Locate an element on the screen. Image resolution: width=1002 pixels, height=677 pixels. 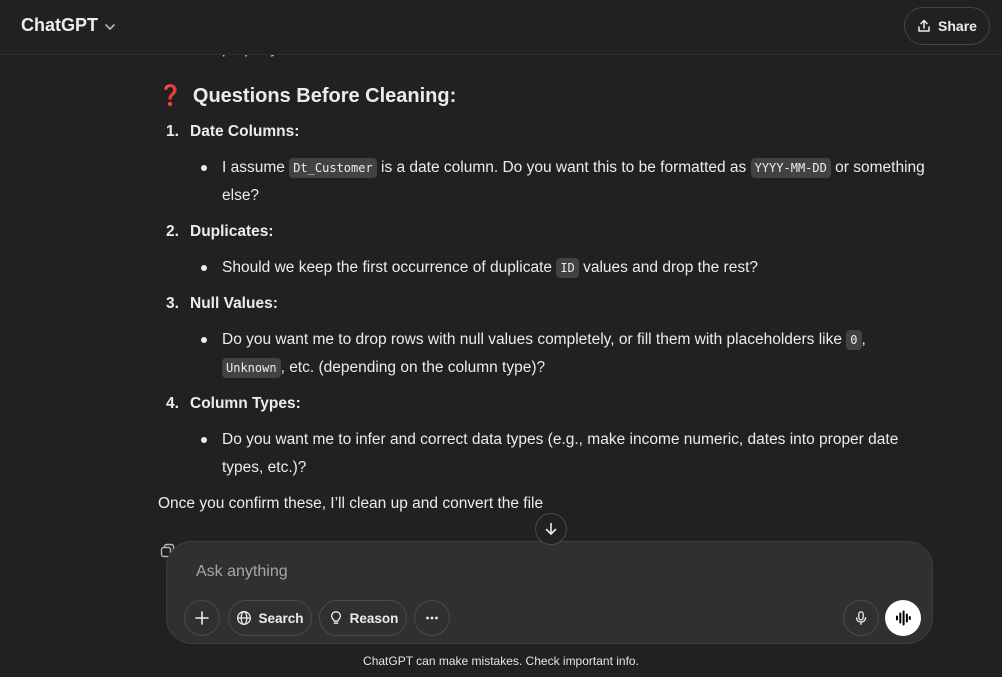
reason-button: Reason is located at coordinates (363, 618).